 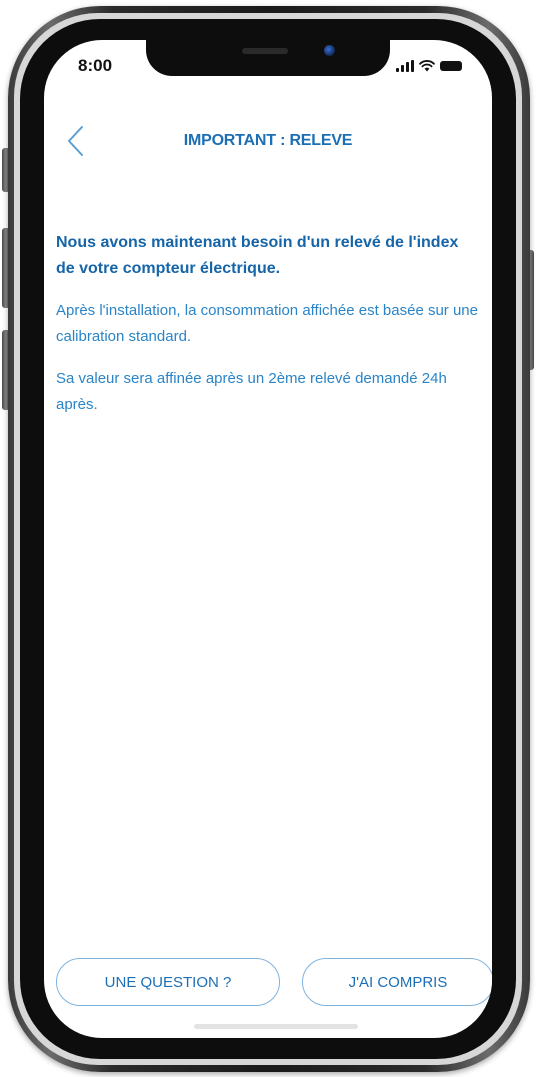 What do you see at coordinates (265, 51) in the screenshot?
I see `speaker-grille` at bounding box center [265, 51].